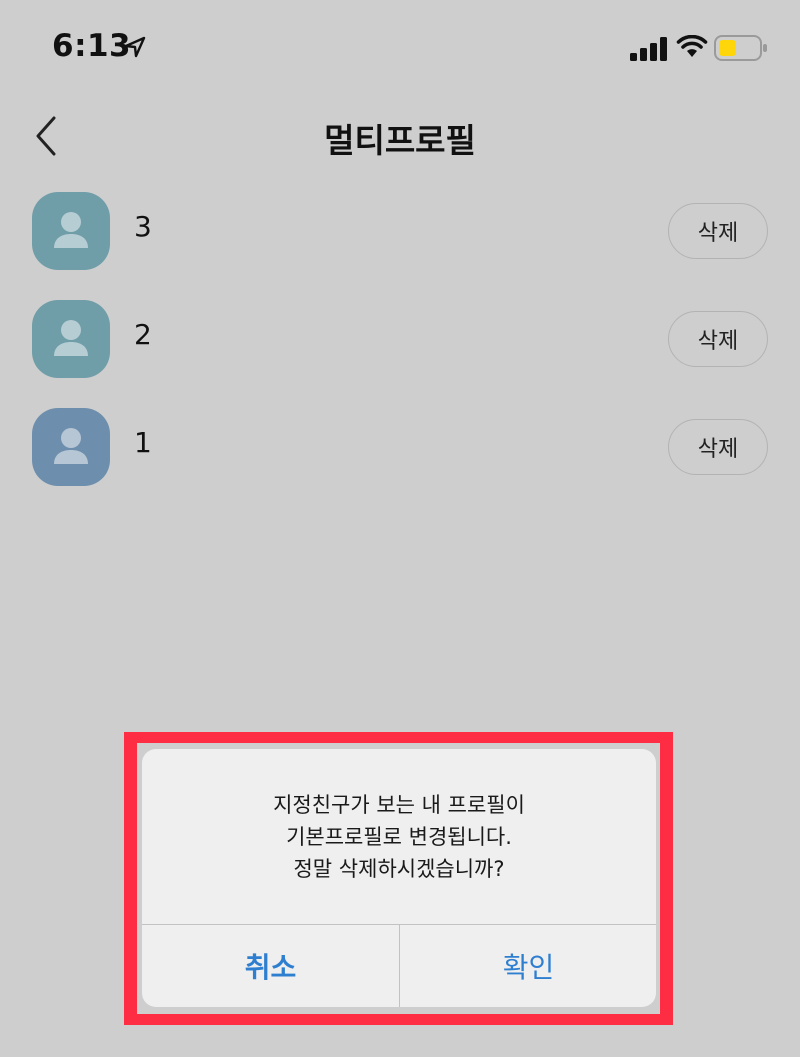  I want to click on location-arrow-icon, so click(135, 47).